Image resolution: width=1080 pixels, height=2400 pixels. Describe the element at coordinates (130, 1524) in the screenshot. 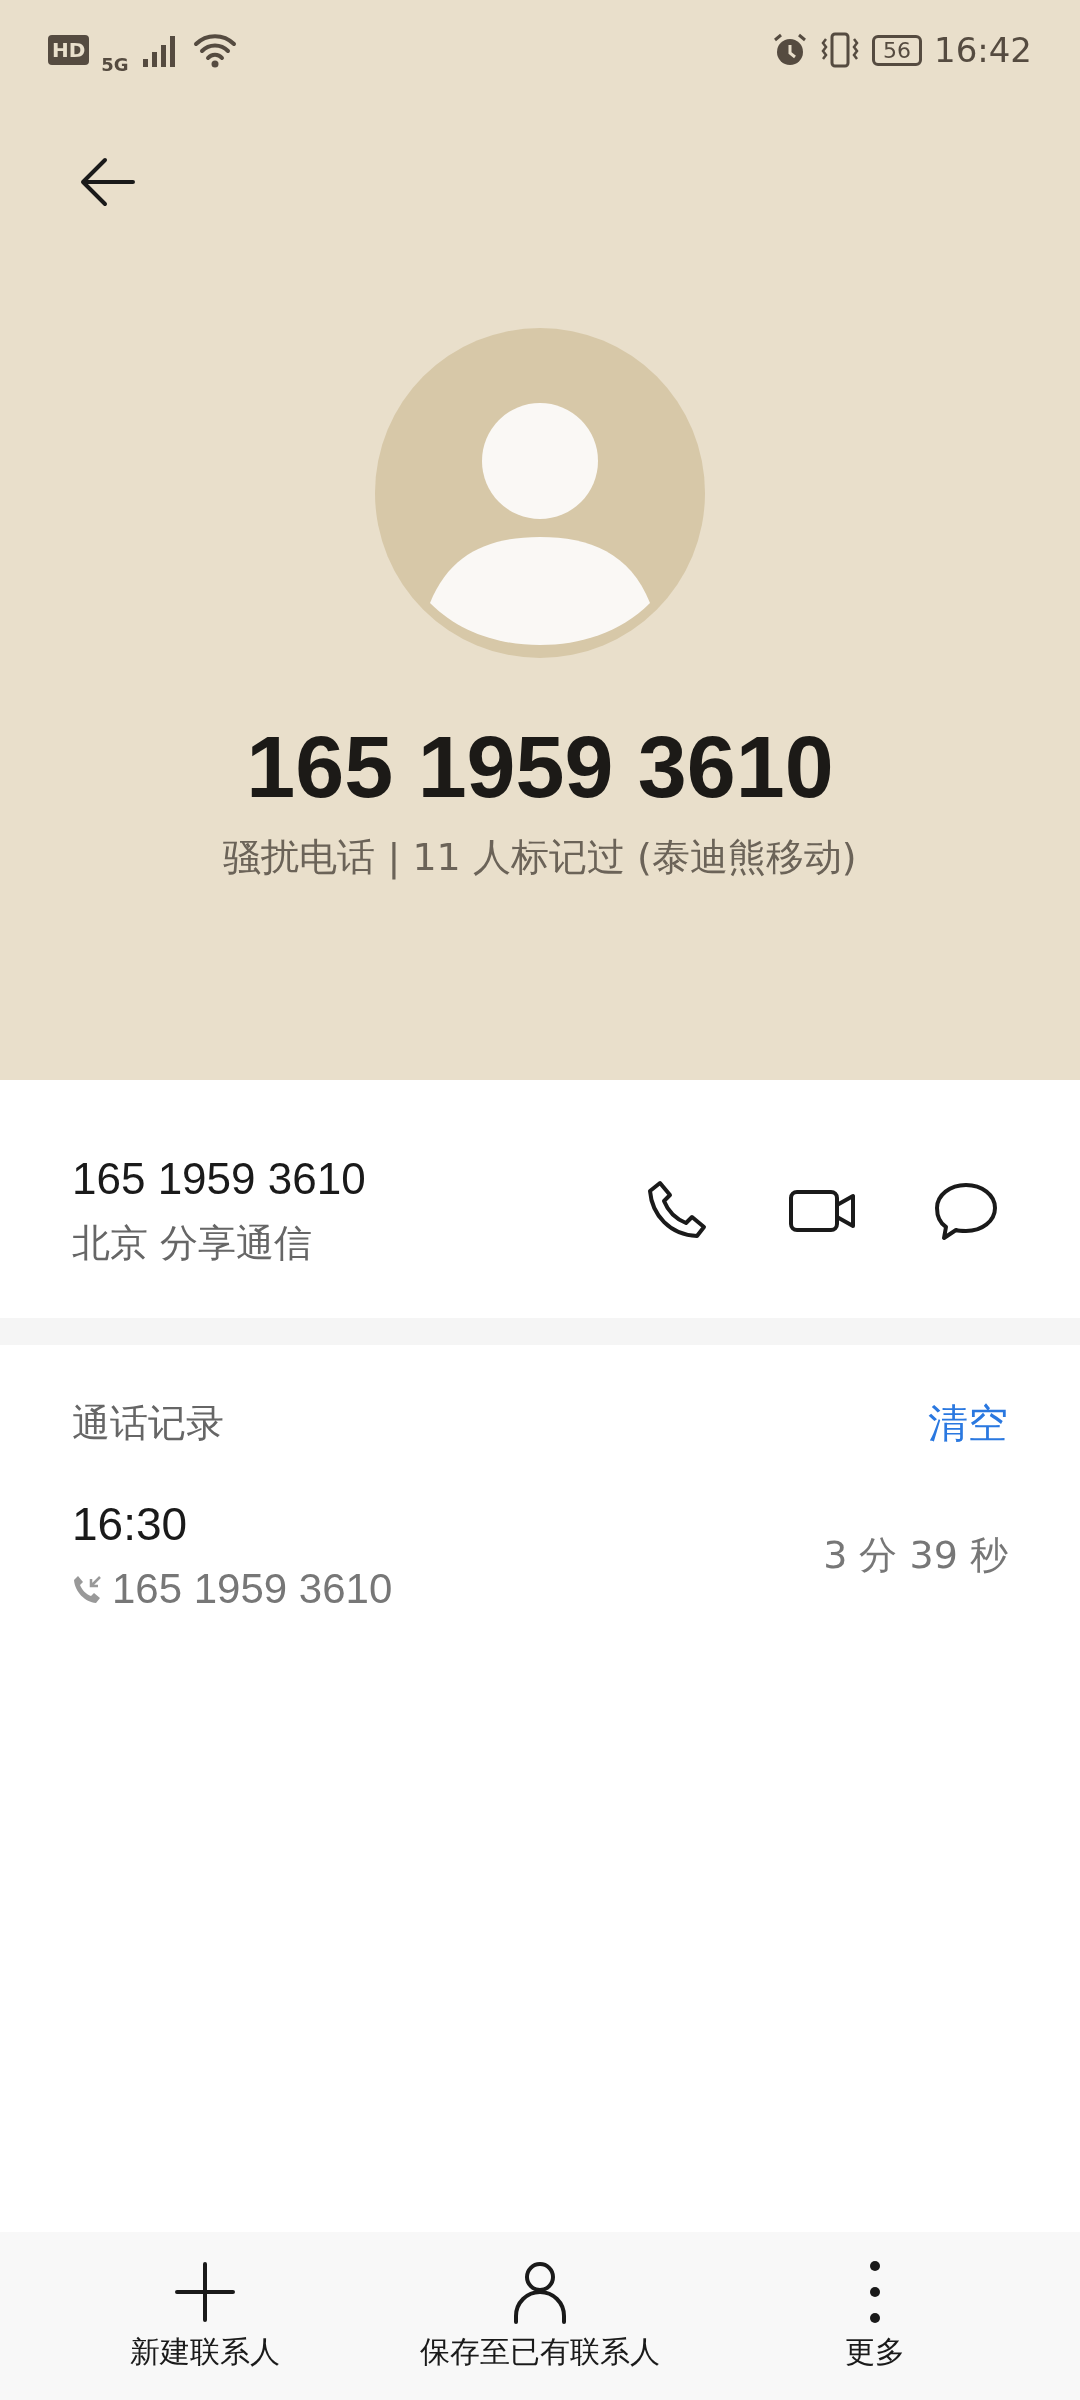

I see `call-time: 16:30` at that location.